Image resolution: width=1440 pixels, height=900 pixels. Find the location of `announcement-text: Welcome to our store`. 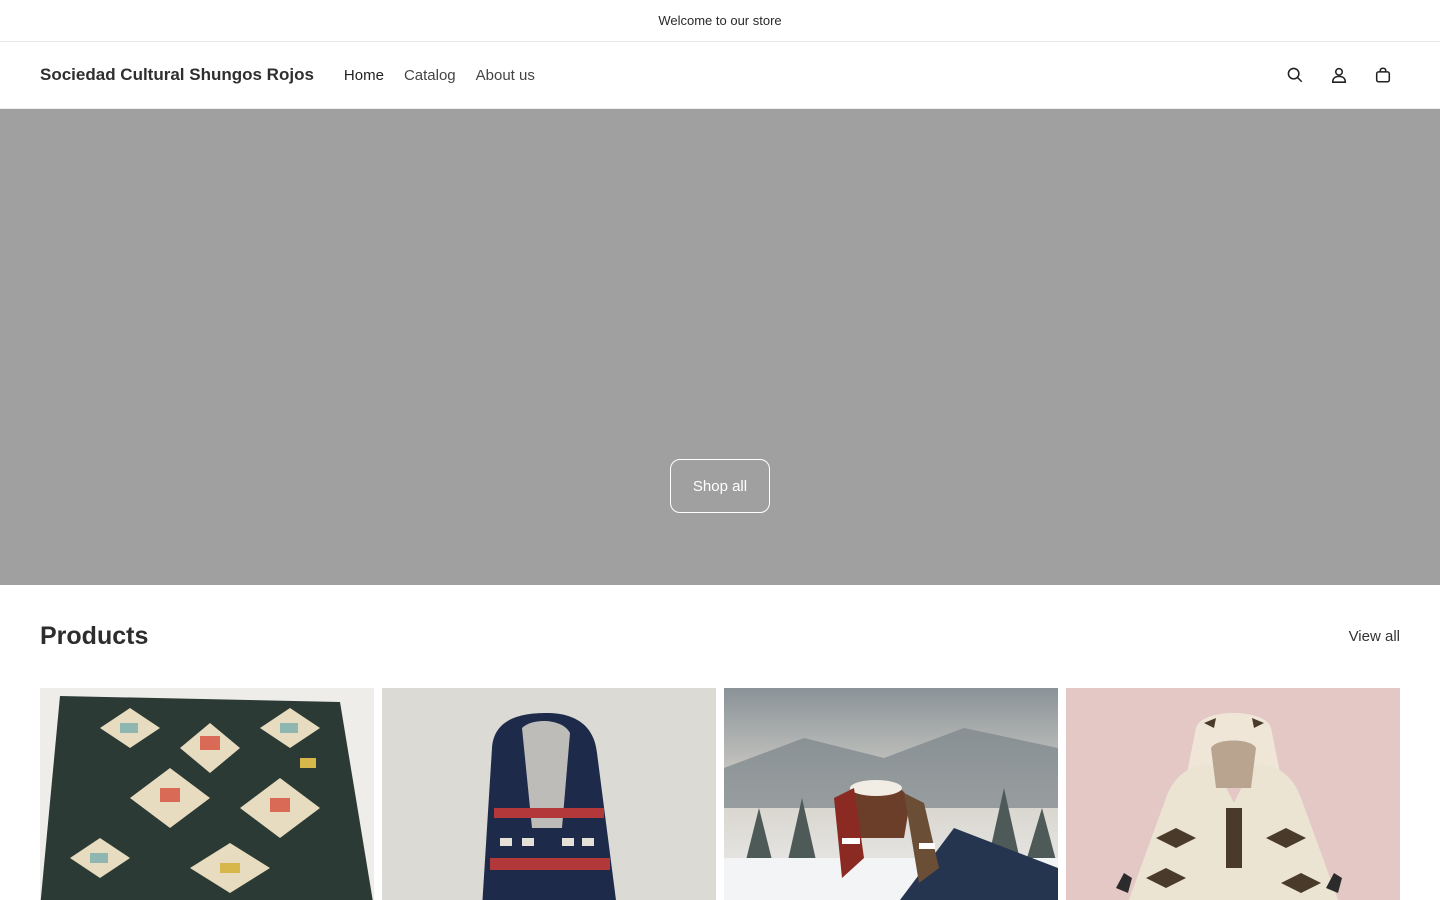

announcement-text: Welcome to our store is located at coordinates (720, 20).